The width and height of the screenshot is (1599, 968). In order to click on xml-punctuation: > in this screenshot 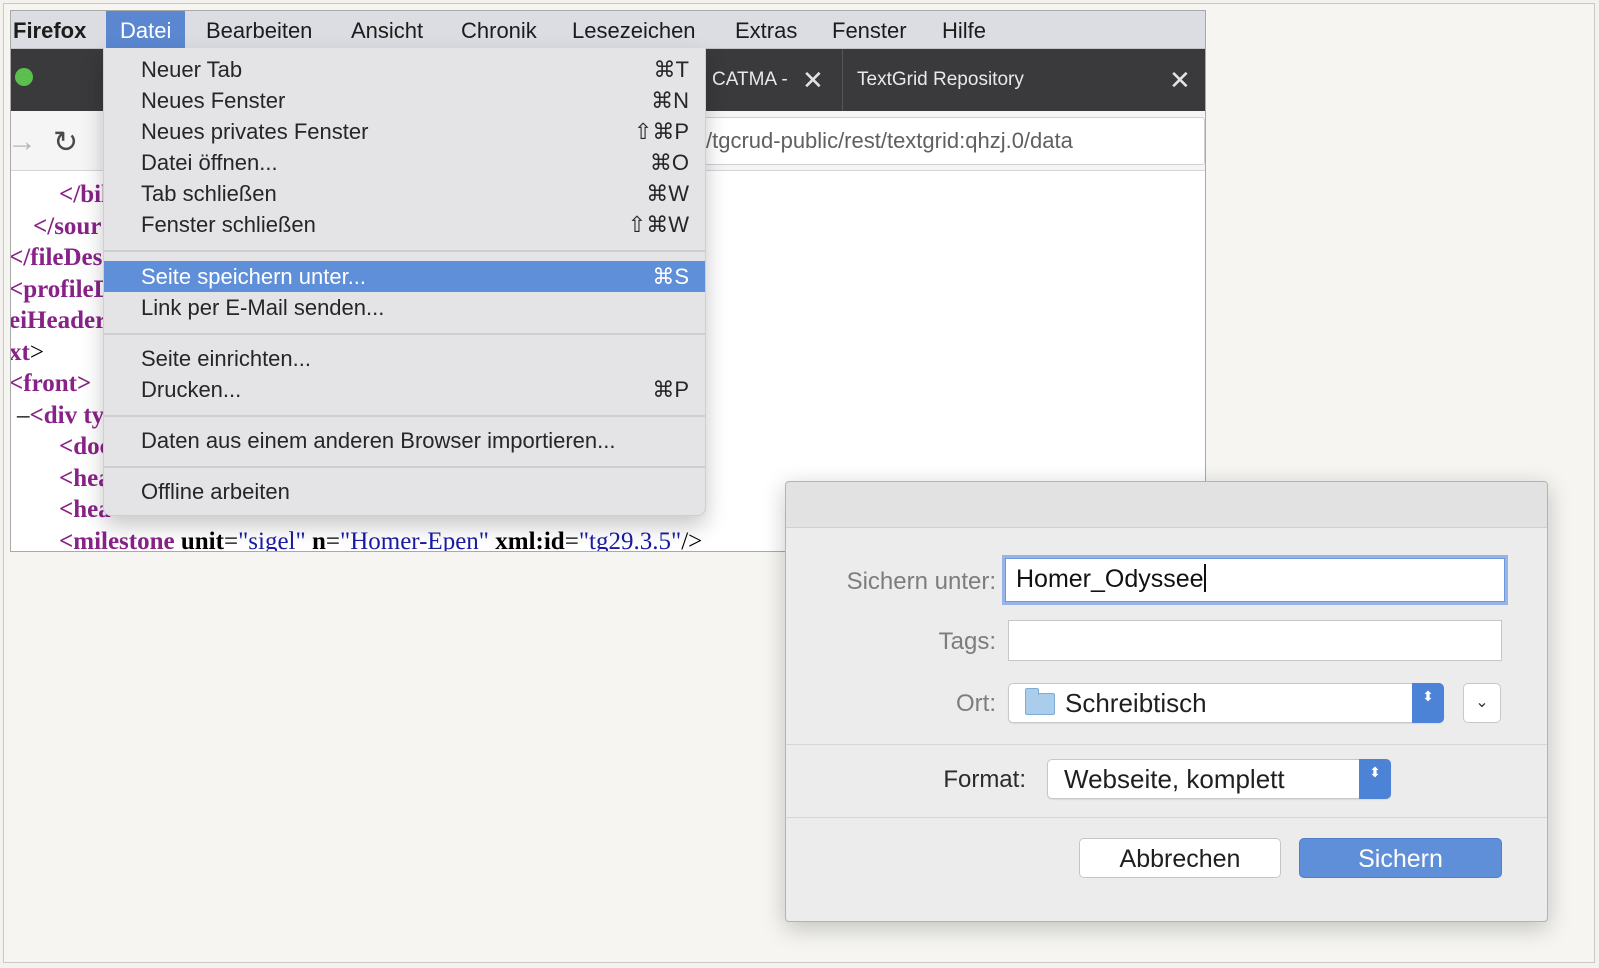, I will do `click(36, 352)`.